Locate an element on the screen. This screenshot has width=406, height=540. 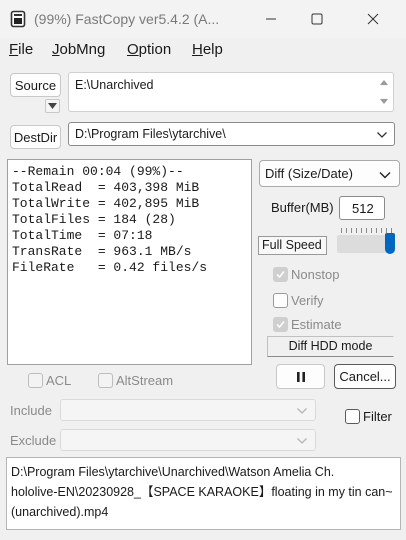
maximize-button is located at coordinates (317, 19).